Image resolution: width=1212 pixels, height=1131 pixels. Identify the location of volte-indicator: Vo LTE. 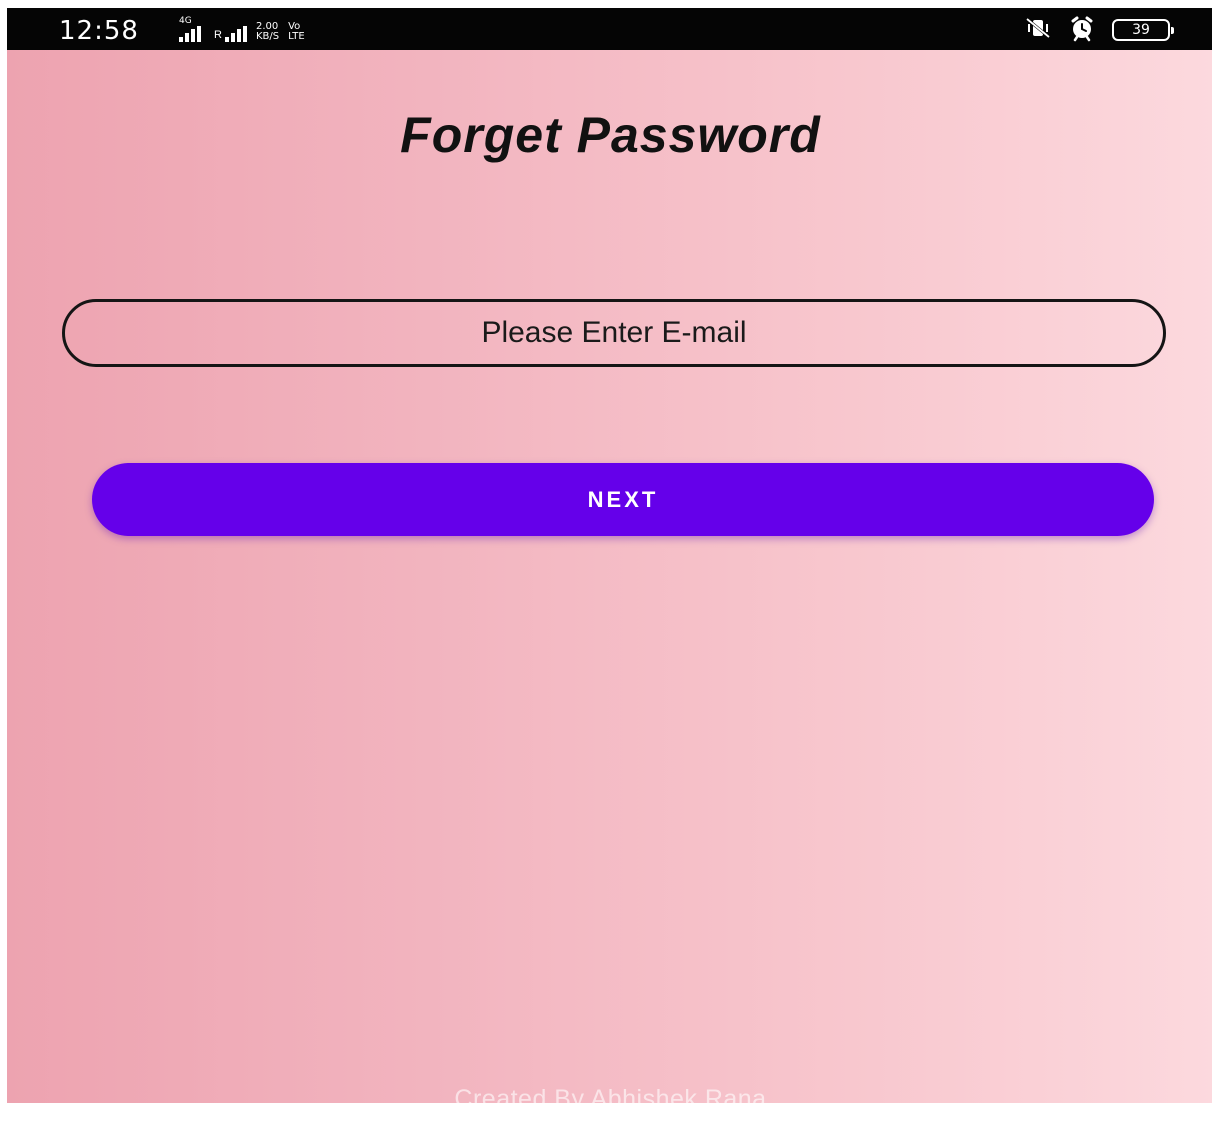
(296, 32).